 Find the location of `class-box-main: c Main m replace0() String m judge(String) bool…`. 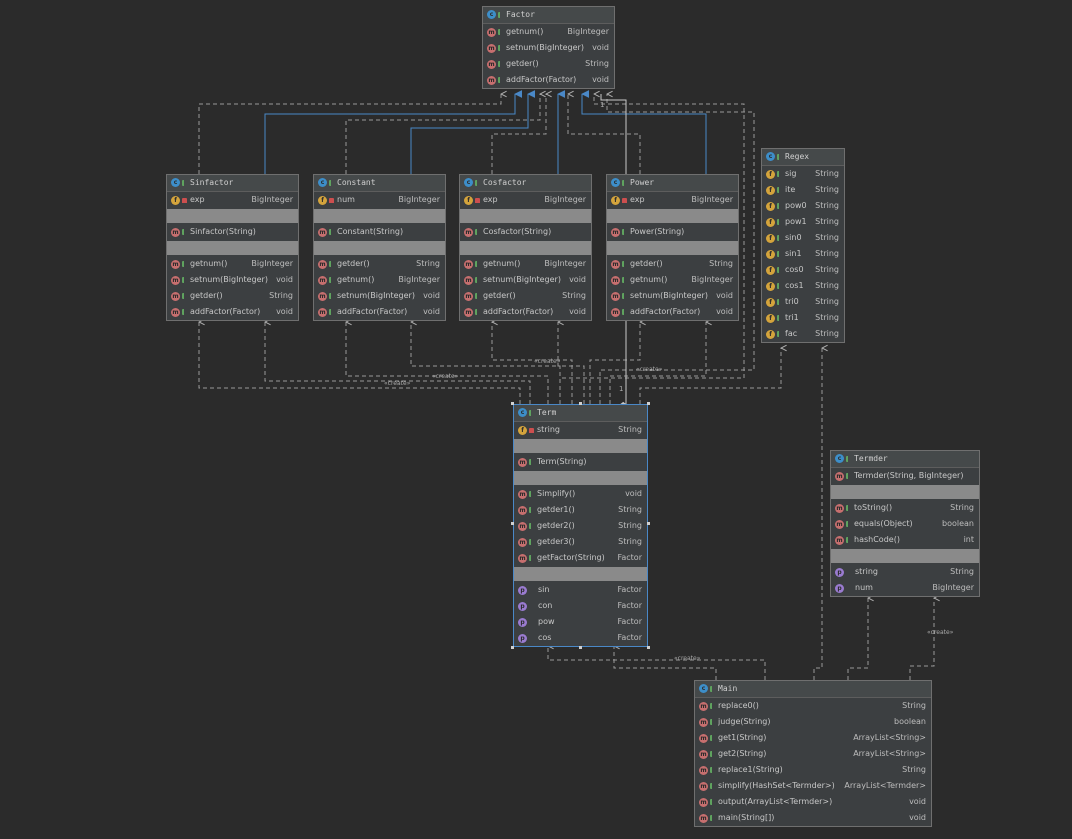

class-box-main: c Main m replace0() String m judge(String) bool… is located at coordinates (813, 753).